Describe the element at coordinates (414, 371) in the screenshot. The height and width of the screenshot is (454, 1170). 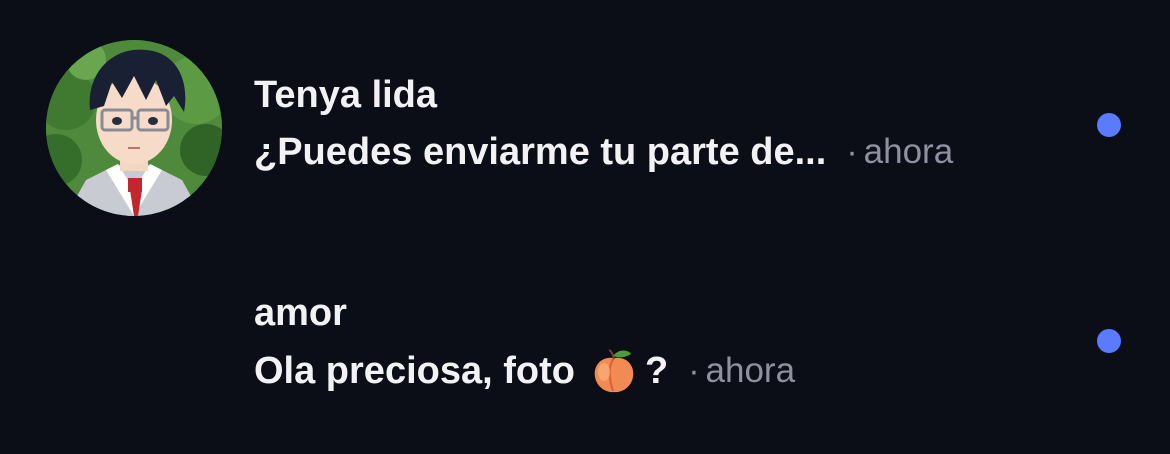
I see `message-preview: Ola preciosa, foto` at that location.